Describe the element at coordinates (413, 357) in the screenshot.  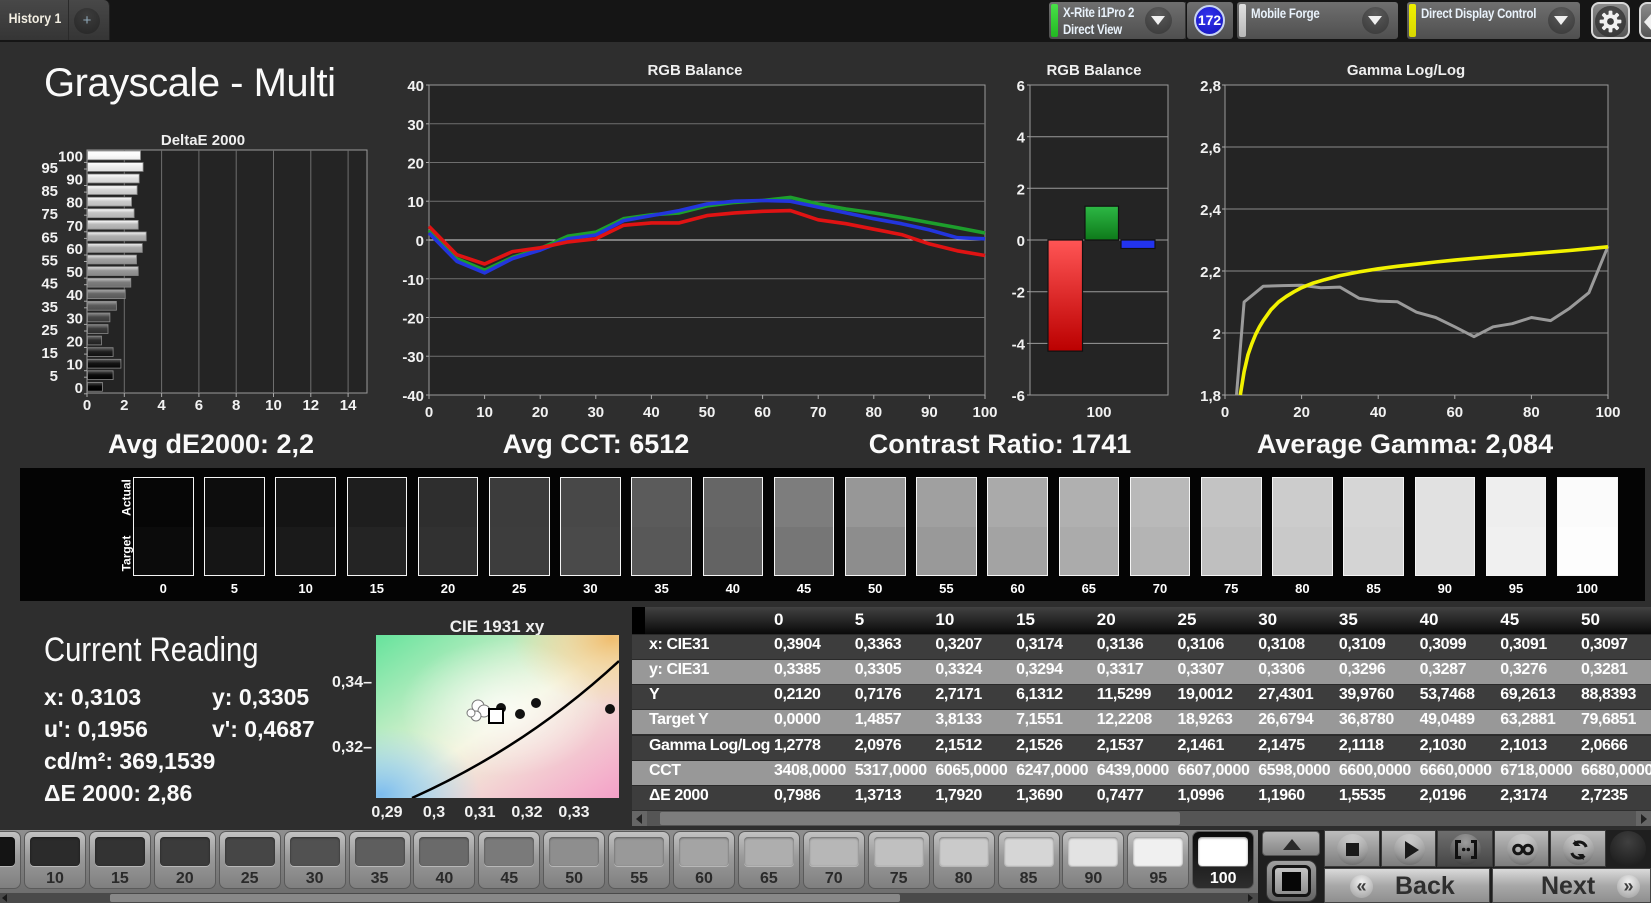
I see `svg-text: -30` at that location.